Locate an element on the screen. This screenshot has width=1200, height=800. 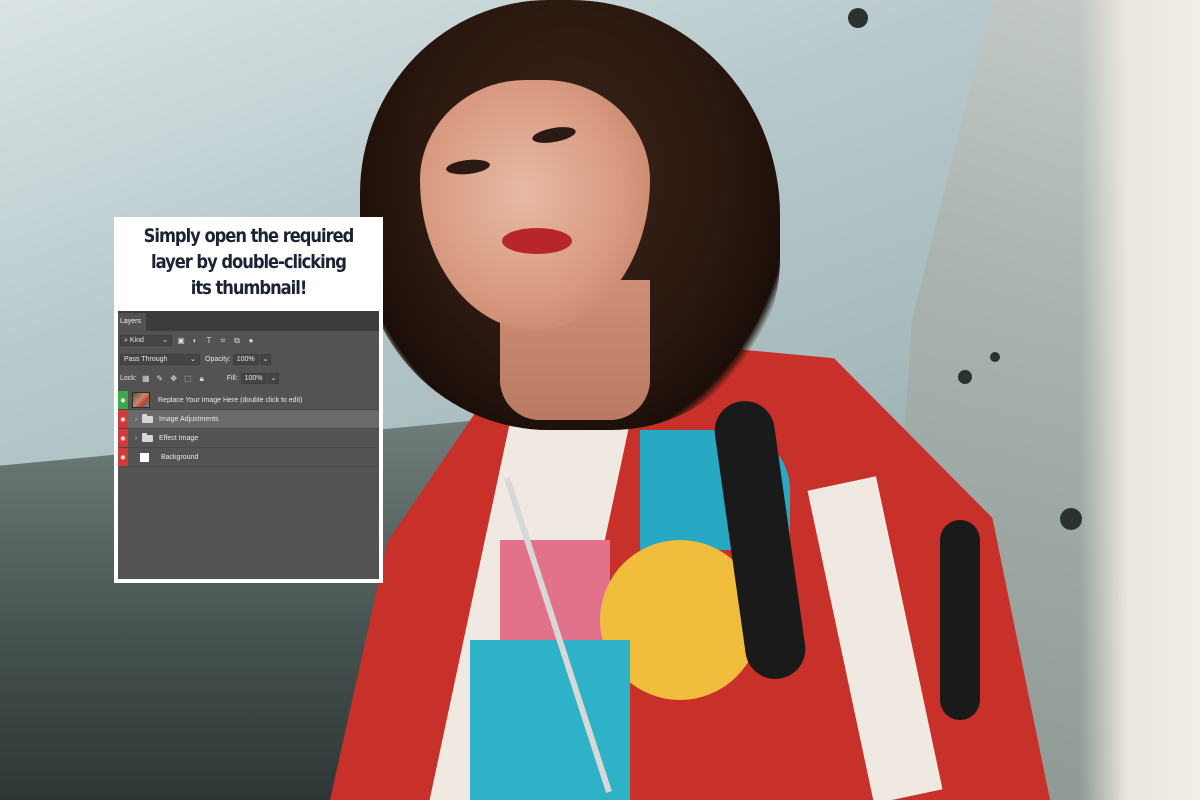
paper-edge is located at coordinates (1140, 400).